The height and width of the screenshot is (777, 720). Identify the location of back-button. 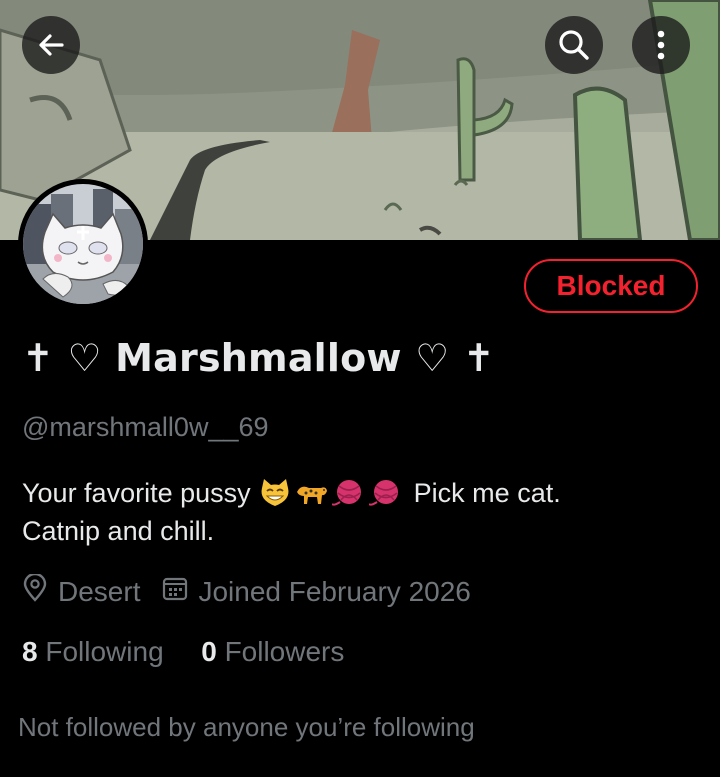
(51, 45).